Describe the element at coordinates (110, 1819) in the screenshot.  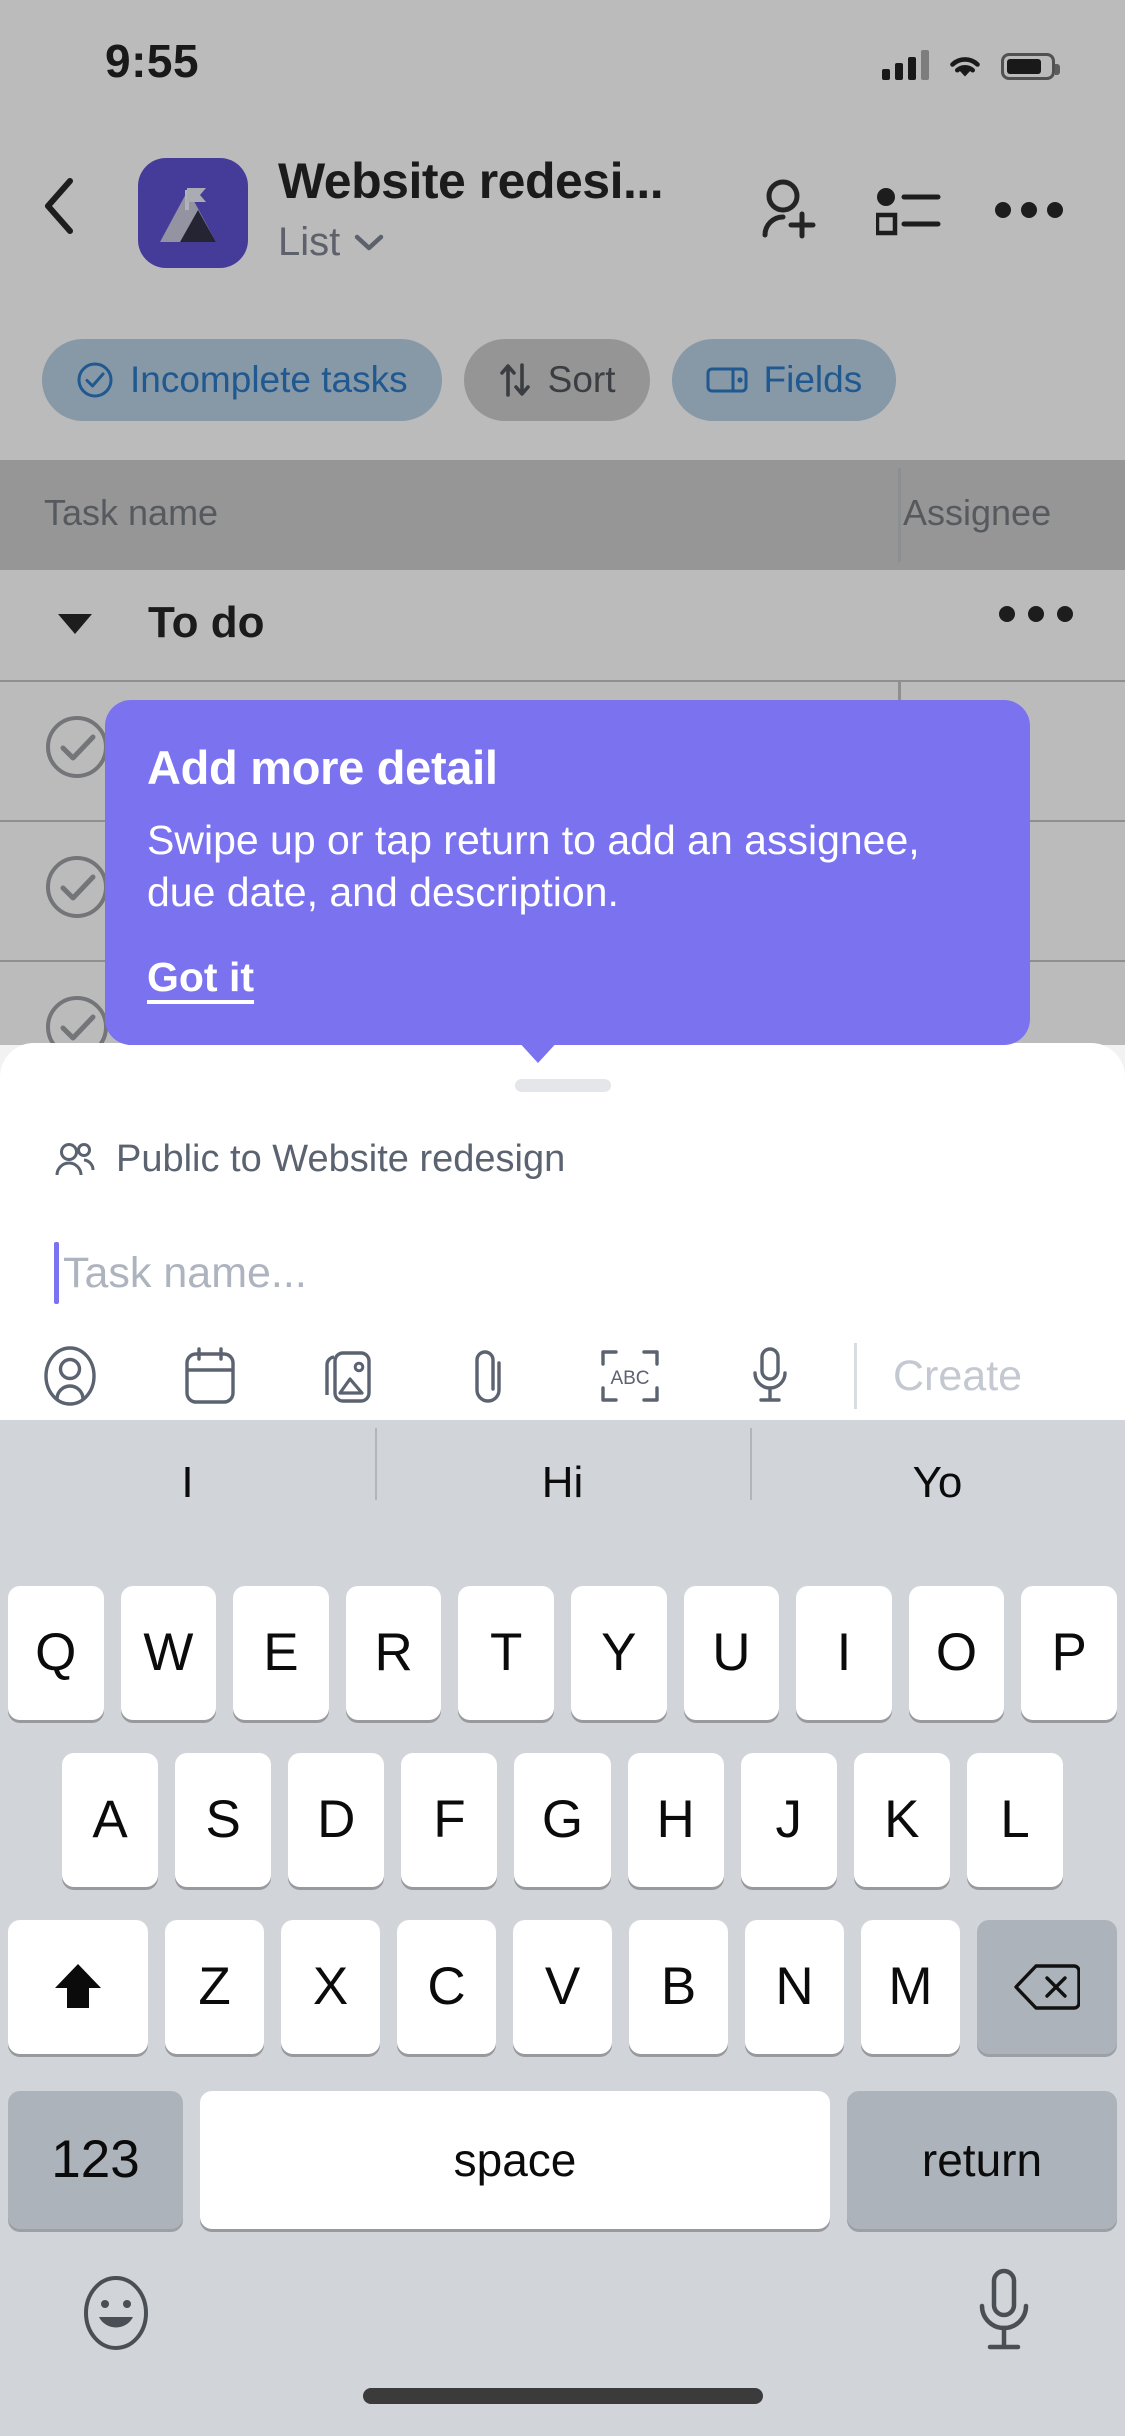
I see `key-a: A` at that location.